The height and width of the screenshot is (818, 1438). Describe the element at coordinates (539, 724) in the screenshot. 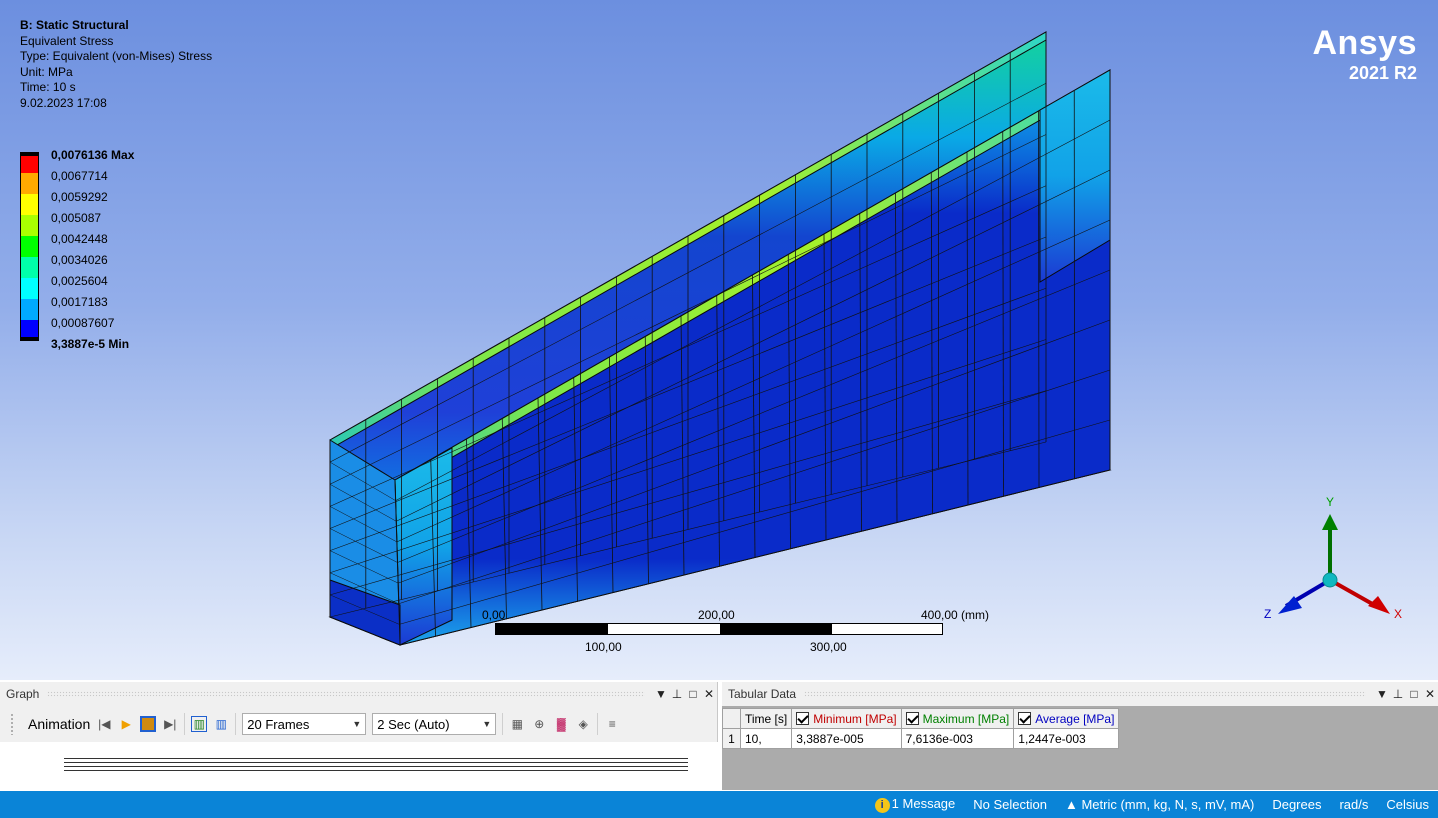

I see `zoom-to-fit-icon: ⊕` at that location.